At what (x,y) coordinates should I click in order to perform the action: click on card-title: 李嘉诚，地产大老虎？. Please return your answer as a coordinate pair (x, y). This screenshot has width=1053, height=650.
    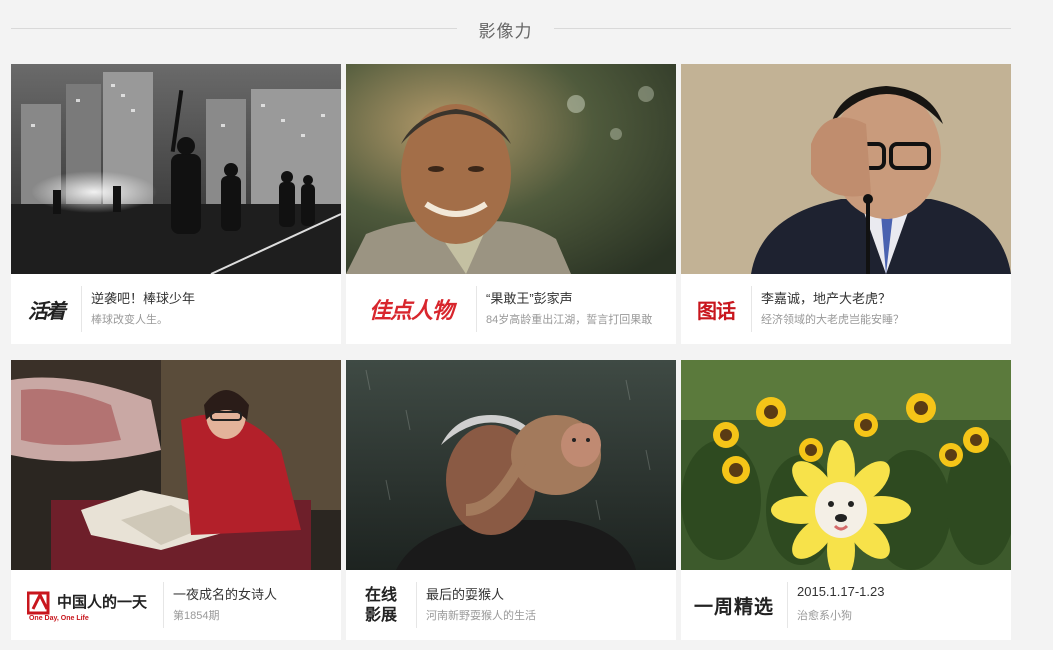
    Looking at the image, I should click on (826, 297).